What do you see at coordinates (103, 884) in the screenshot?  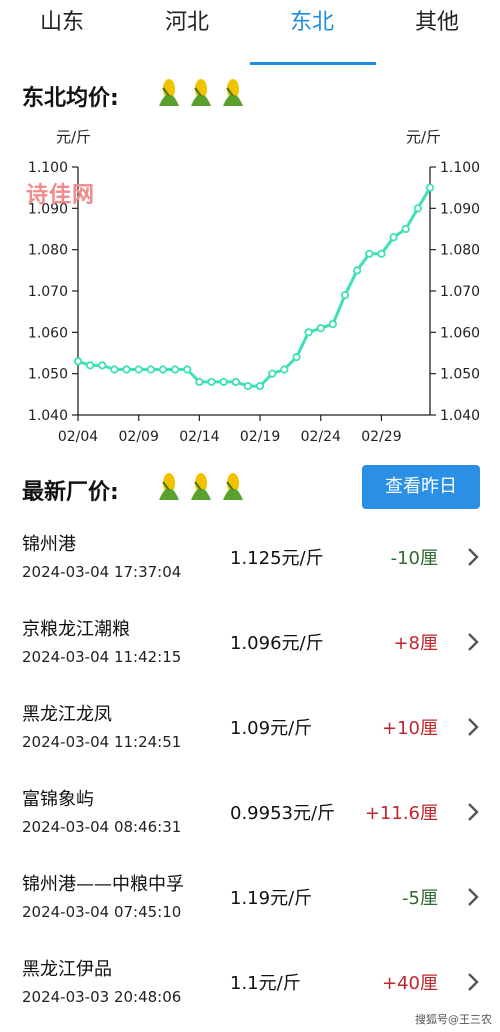 I see `factory-name: 锦州港——中粮中孚` at bounding box center [103, 884].